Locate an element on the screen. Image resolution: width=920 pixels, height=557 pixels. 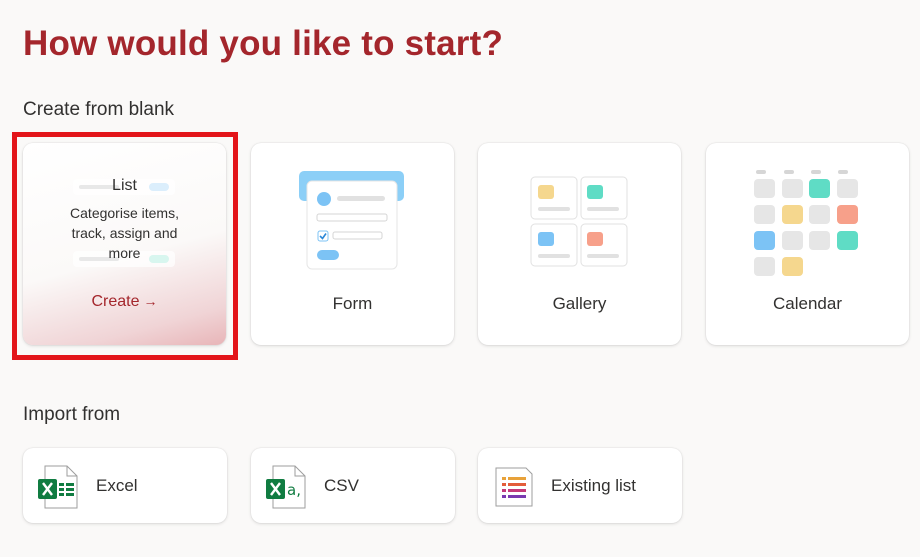
excel-file-icon is located at coordinates (58, 487).